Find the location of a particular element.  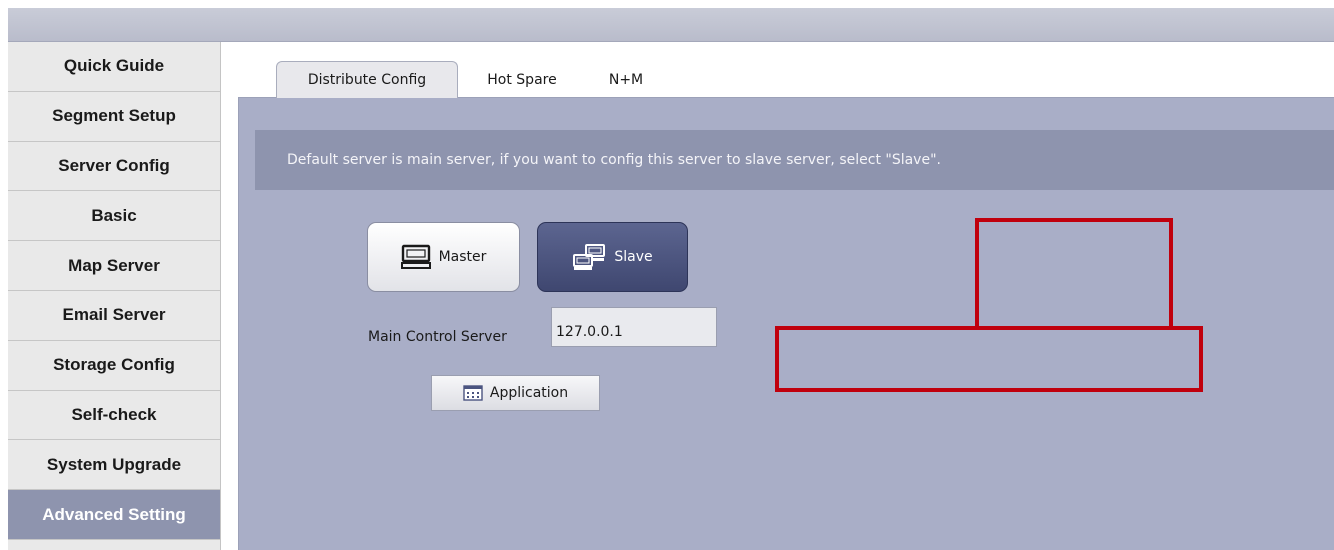

sidebar-item-self-check: Self-check is located at coordinates (114, 416).